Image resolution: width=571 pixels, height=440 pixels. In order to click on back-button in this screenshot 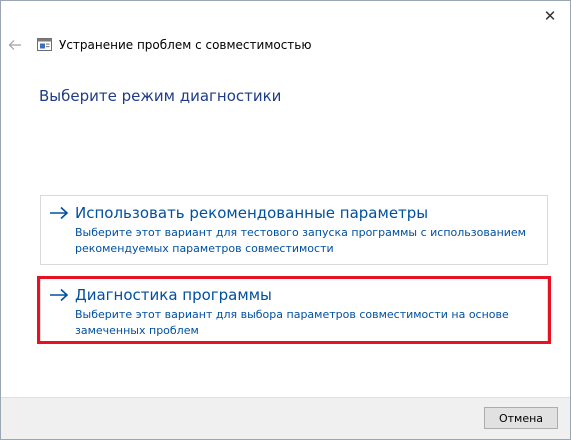, I will do `click(15, 45)`.